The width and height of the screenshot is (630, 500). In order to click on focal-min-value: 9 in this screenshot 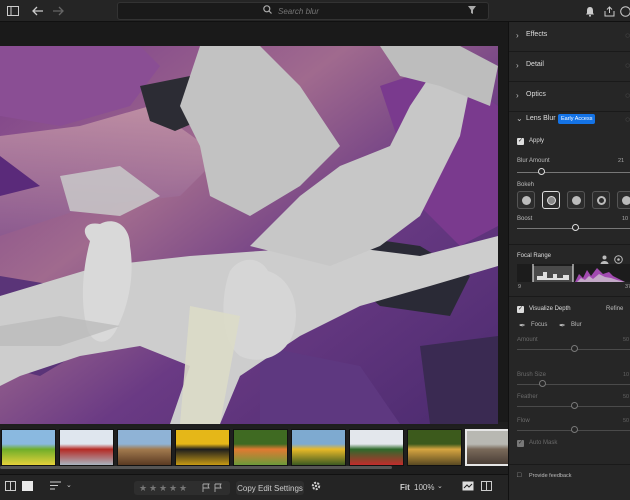, I will do `click(520, 287)`.